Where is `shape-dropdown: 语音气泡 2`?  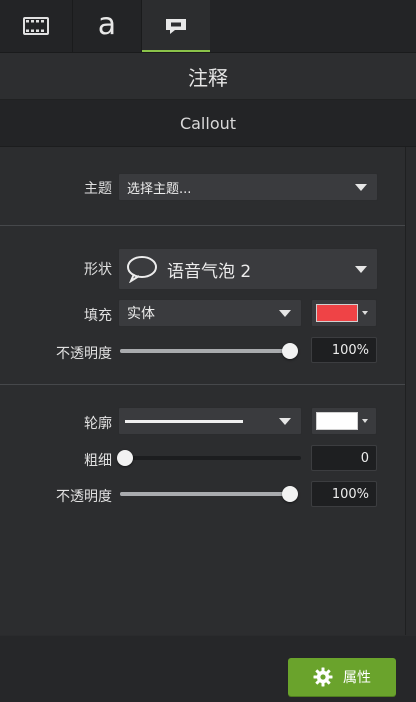 shape-dropdown: 语音气泡 2 is located at coordinates (248, 269).